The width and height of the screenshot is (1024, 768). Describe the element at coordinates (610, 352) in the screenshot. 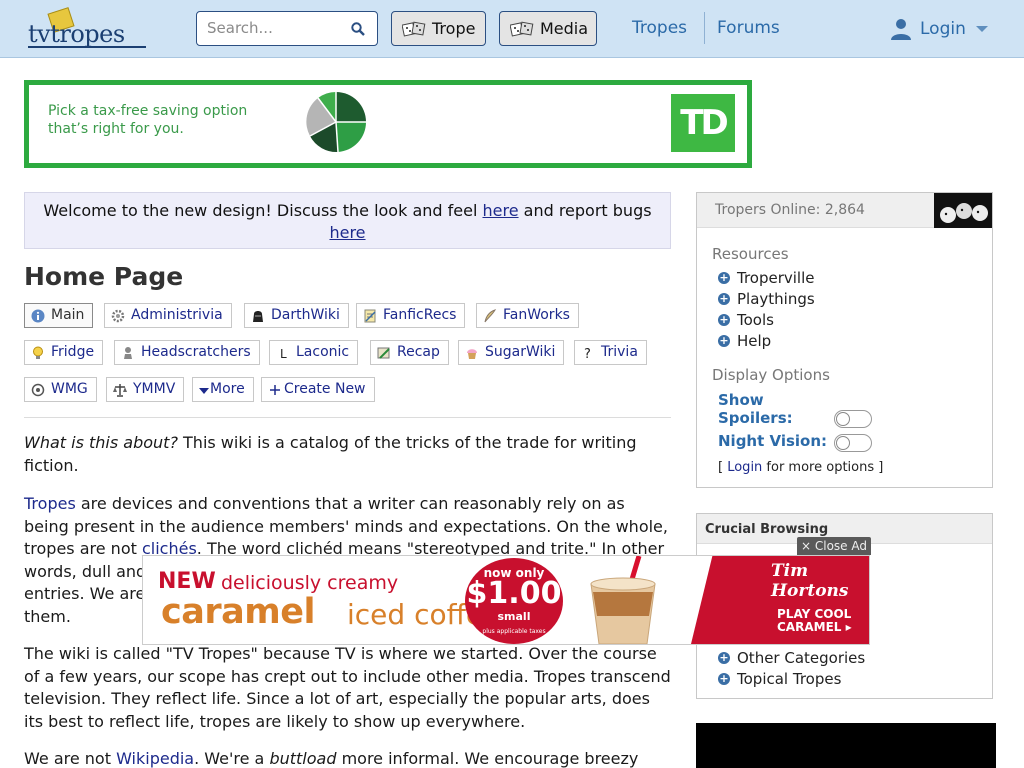

I see `tab-trivia: ? Trivia` at that location.